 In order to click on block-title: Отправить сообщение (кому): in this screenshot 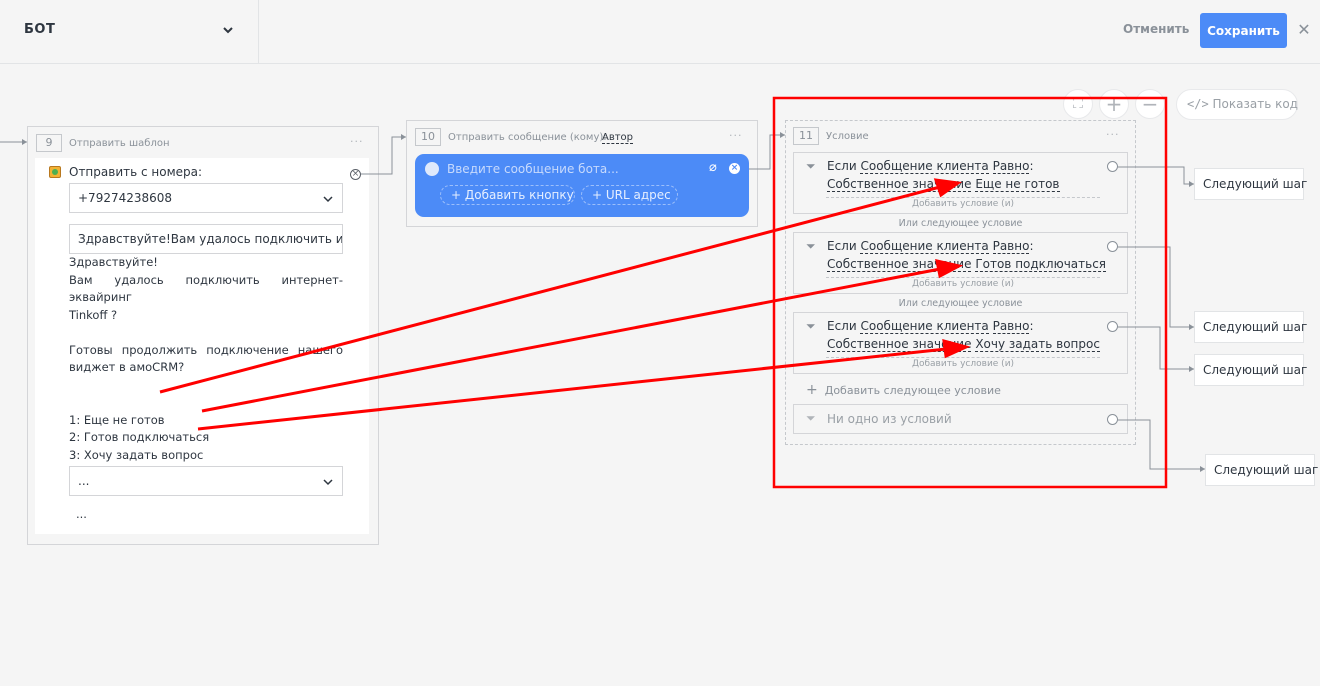, I will do `click(527, 137)`.